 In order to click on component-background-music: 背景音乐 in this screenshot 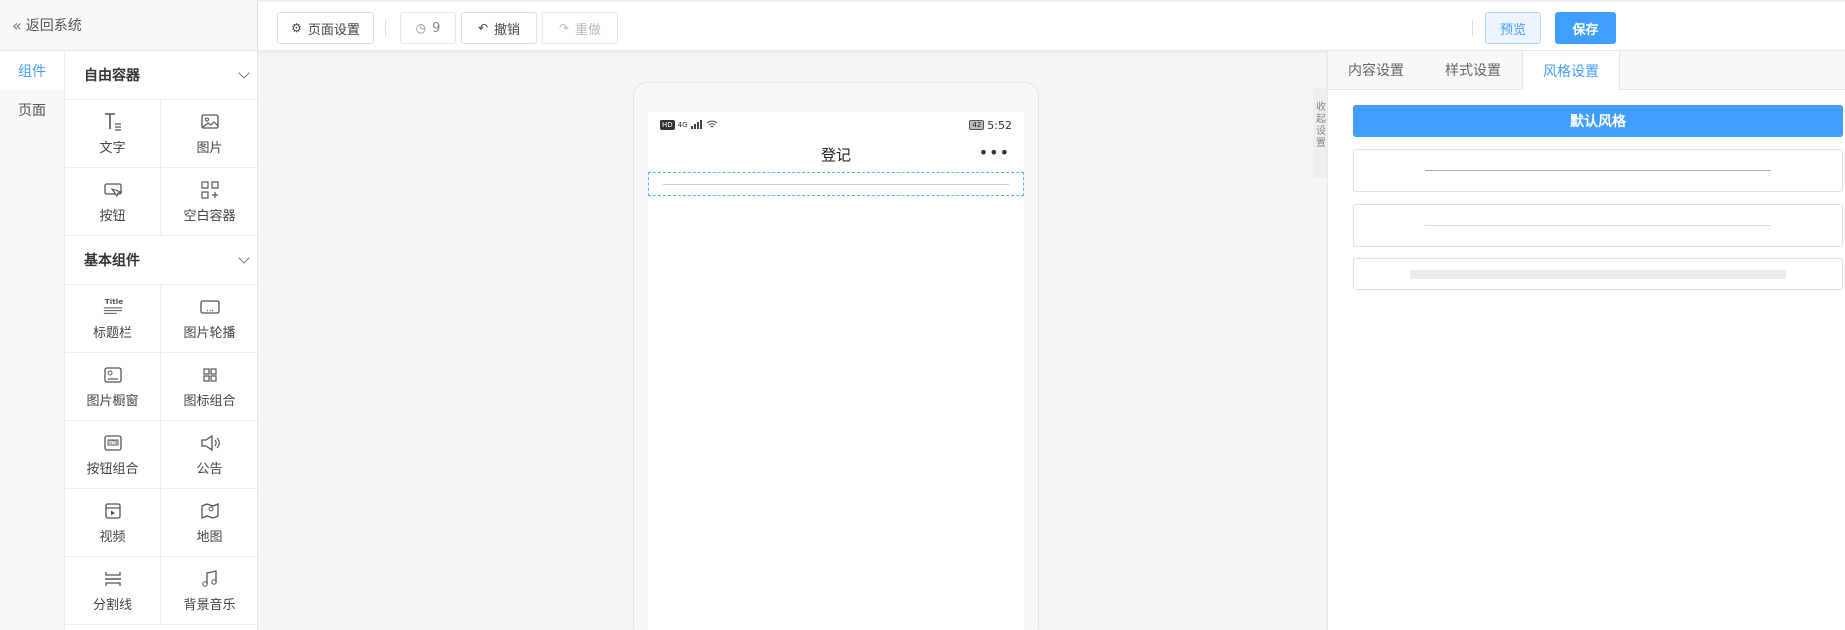, I will do `click(209, 591)`.